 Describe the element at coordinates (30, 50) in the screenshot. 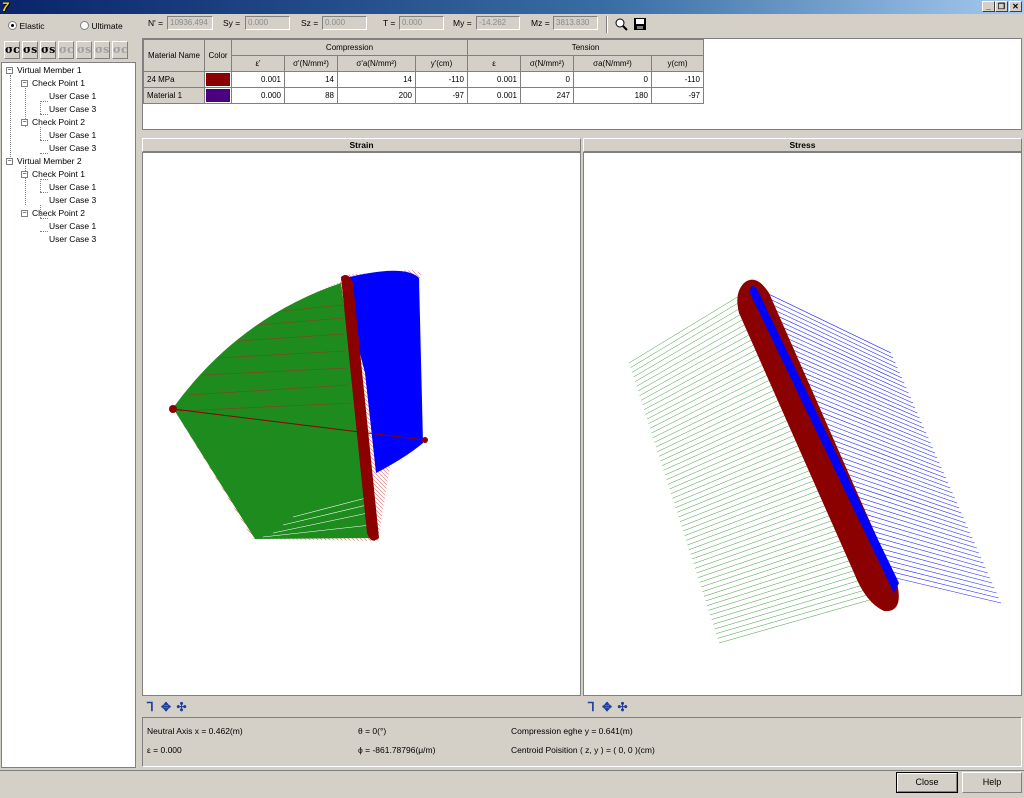

I see `sigma-s-button: σs` at that location.